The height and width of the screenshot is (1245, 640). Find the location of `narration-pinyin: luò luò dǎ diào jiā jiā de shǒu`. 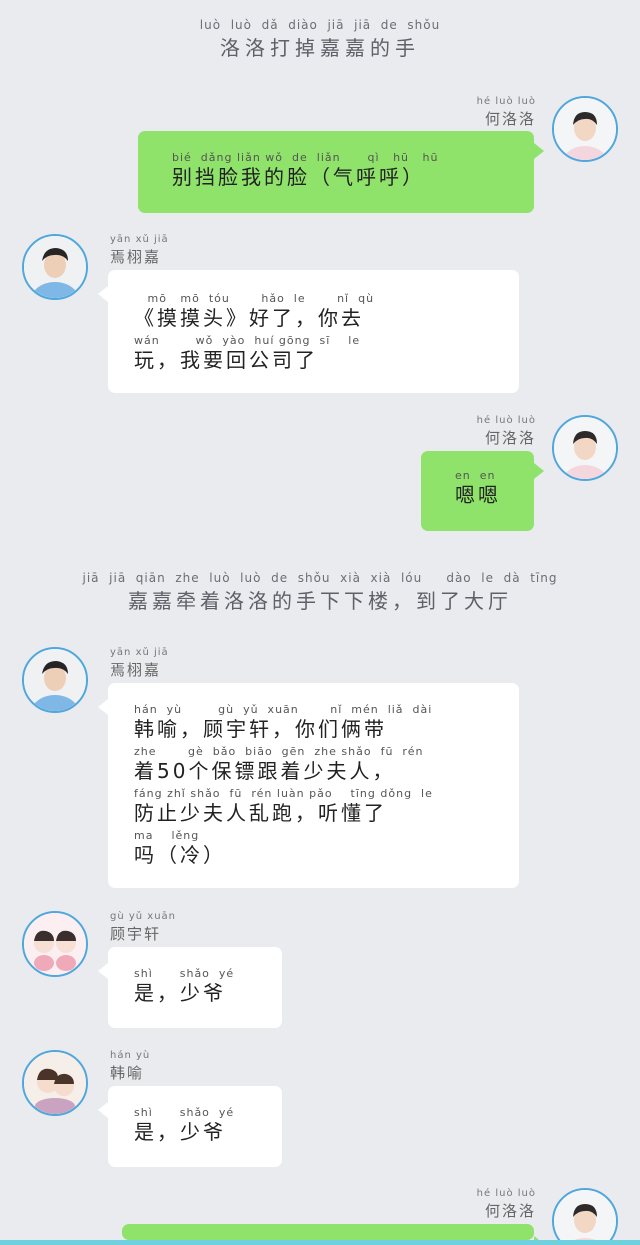

narration-pinyin: luò luò dǎ diào jiā jiā de shǒu is located at coordinates (320, 25).